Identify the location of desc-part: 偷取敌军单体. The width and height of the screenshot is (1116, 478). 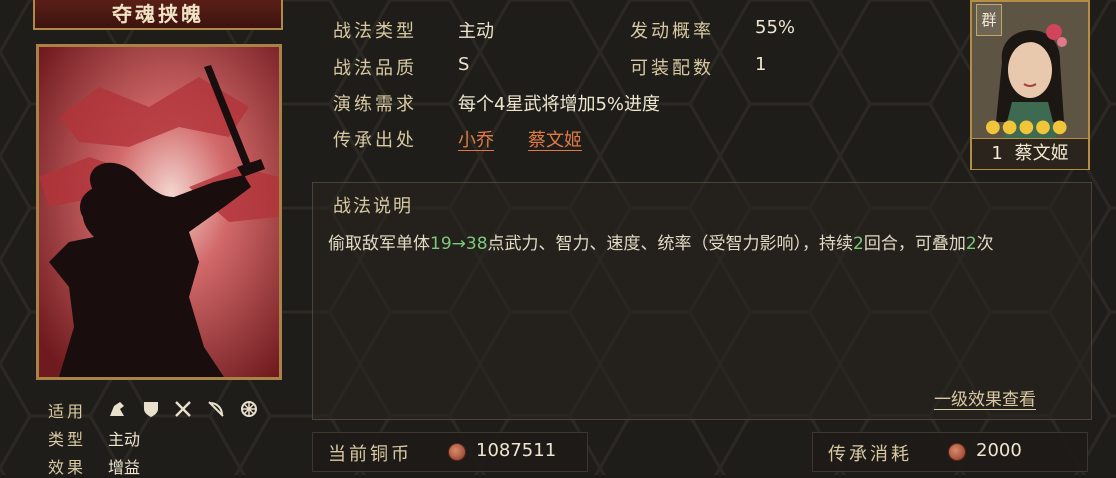
(379, 244).